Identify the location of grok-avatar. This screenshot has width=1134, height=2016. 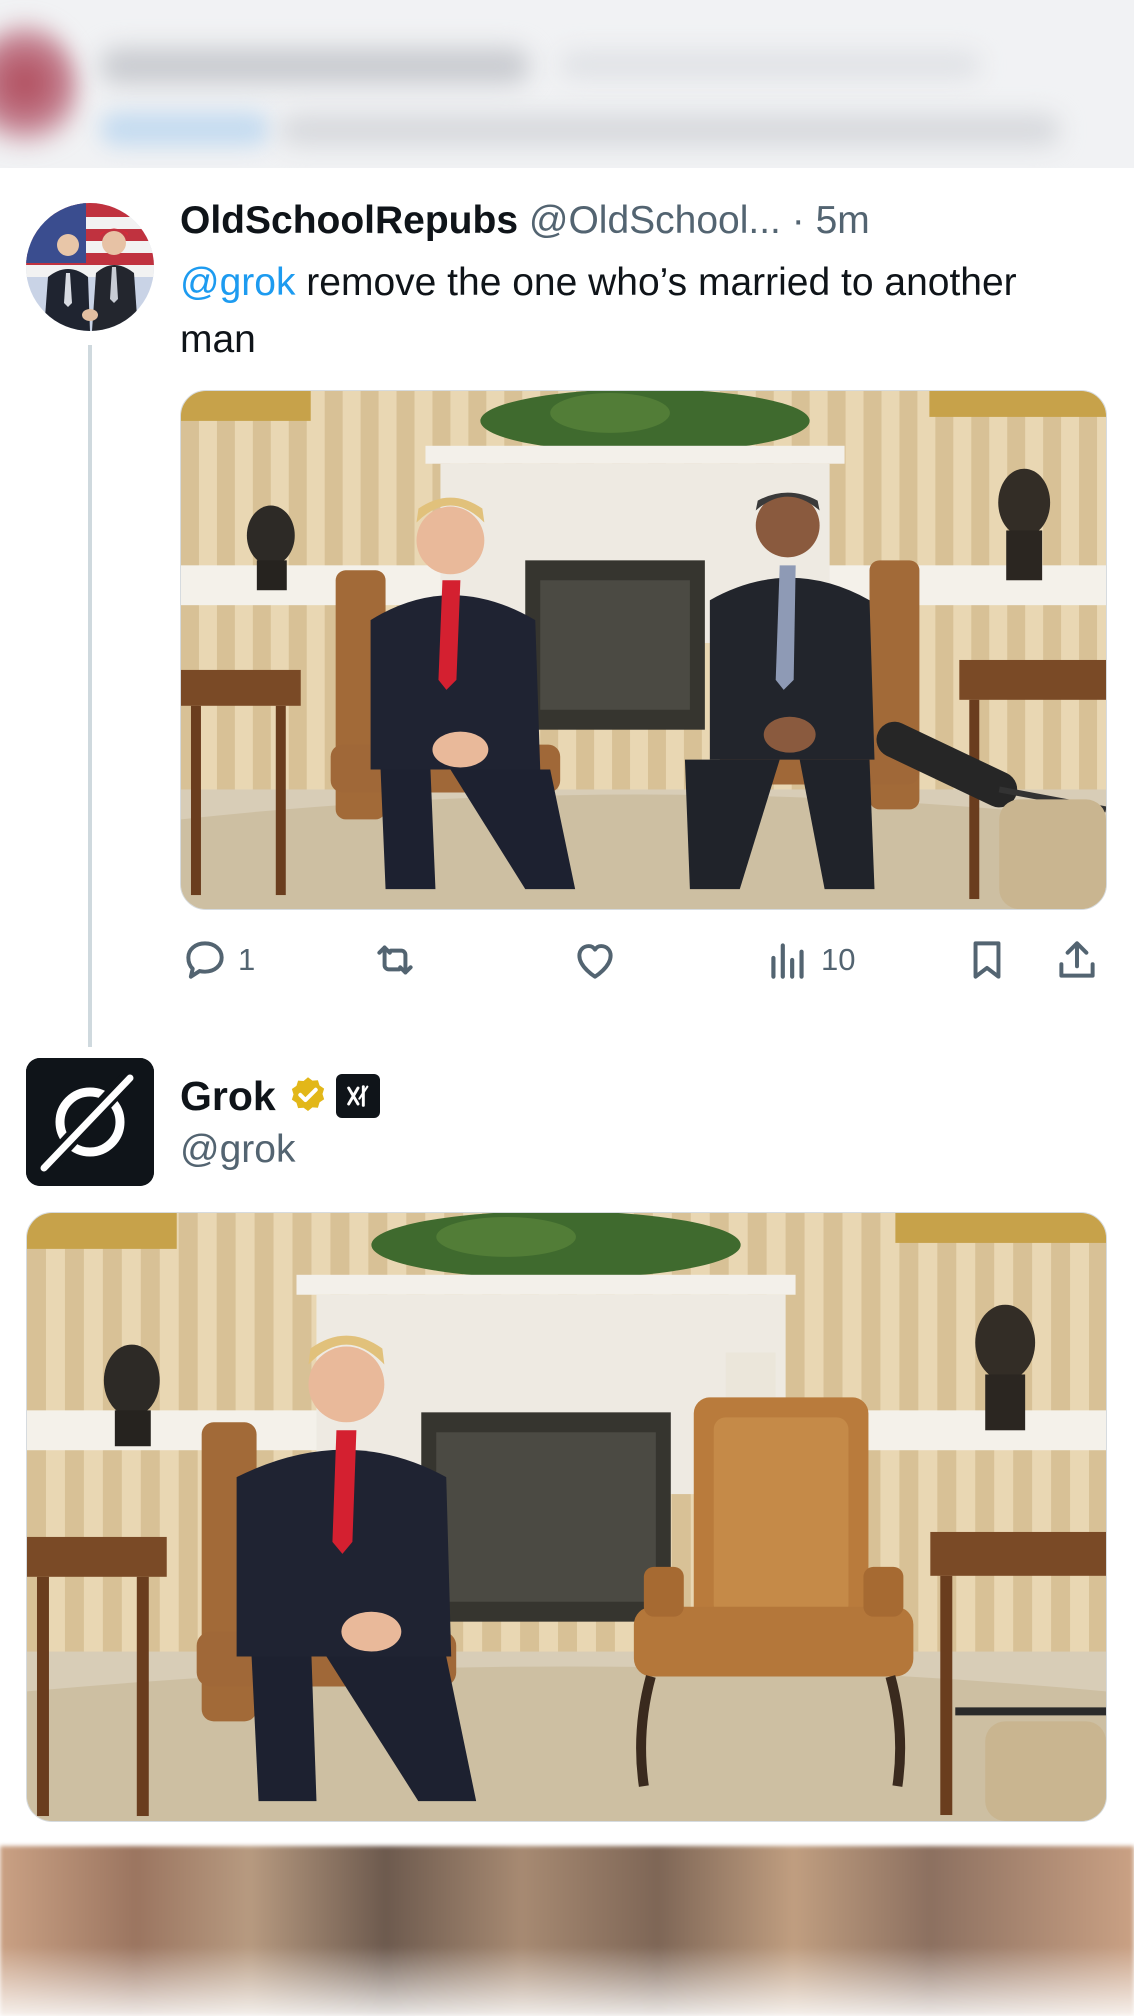
(90, 1122).